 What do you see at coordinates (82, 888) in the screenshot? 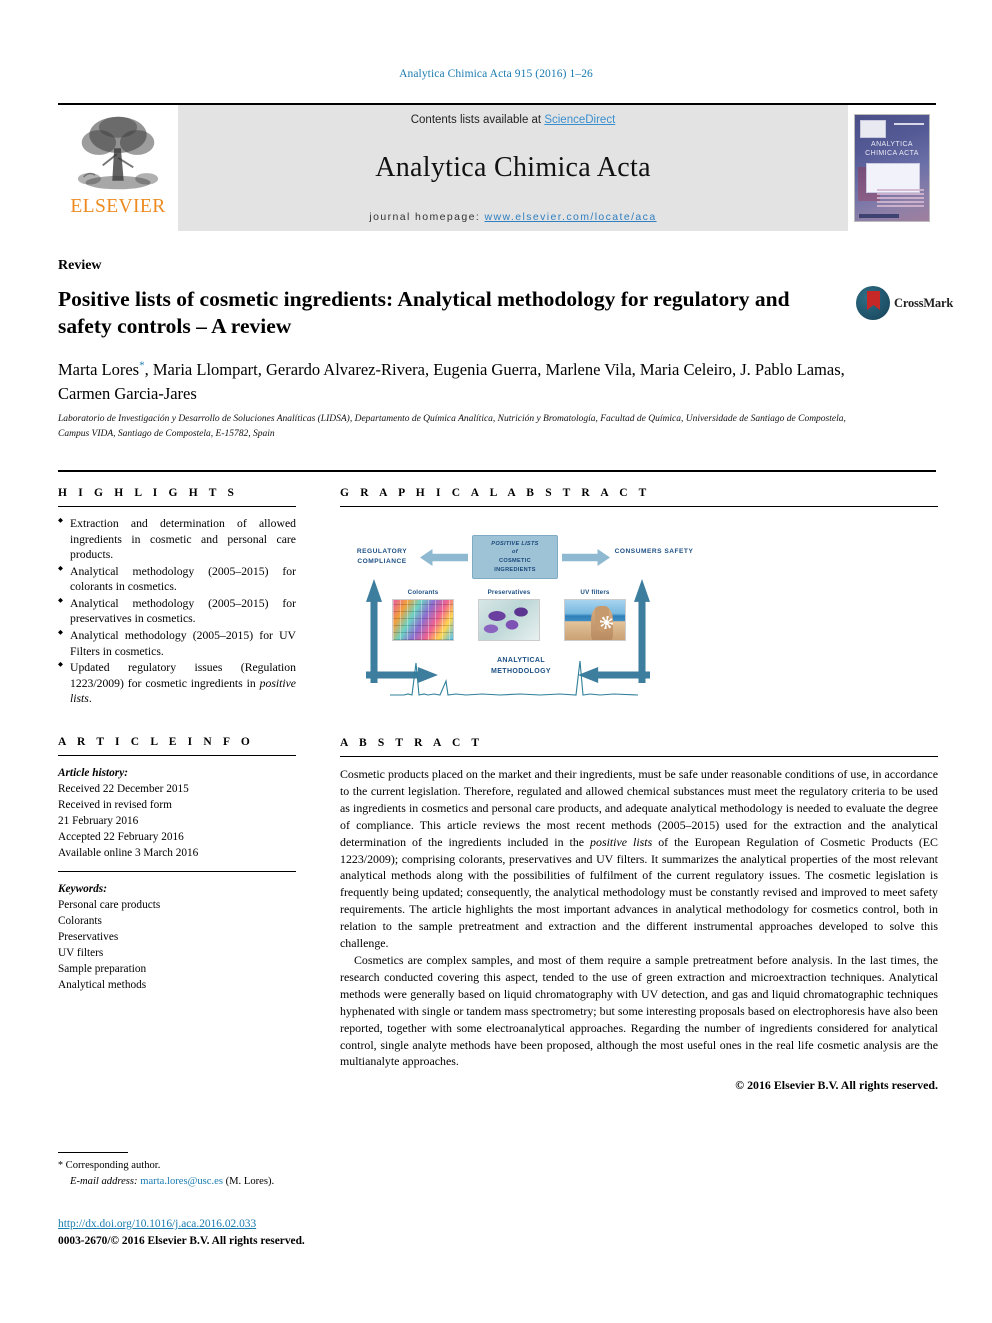
I see `keywords-label: Keywords:` at bounding box center [82, 888].